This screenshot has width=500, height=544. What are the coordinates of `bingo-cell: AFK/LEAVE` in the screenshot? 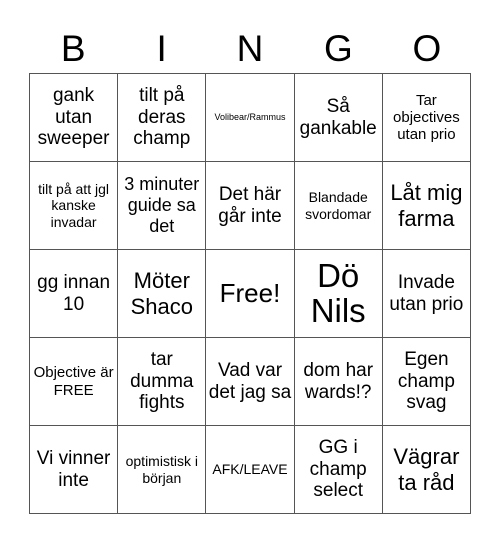 It's located at (250, 470).